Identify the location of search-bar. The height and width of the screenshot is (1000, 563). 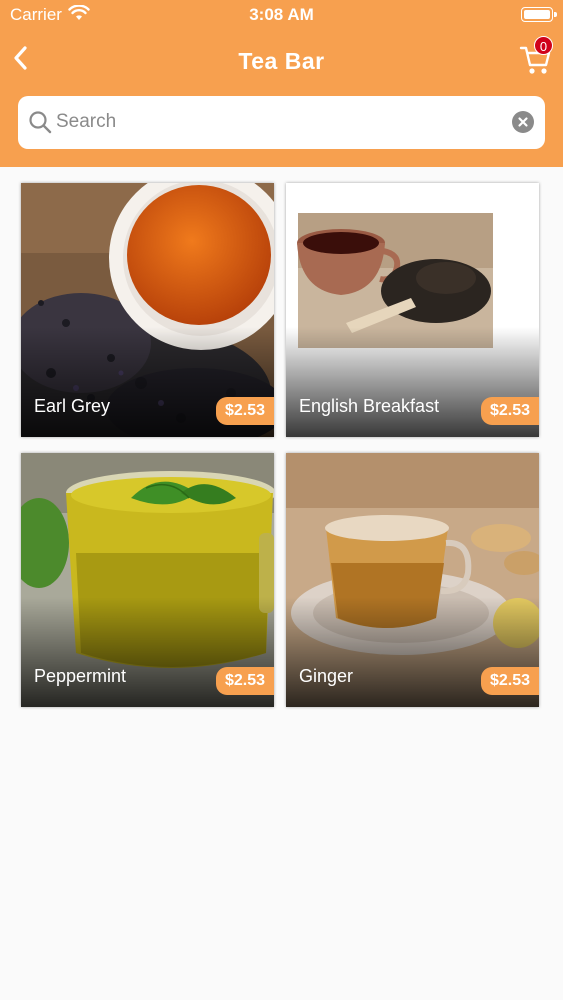
(281, 122).